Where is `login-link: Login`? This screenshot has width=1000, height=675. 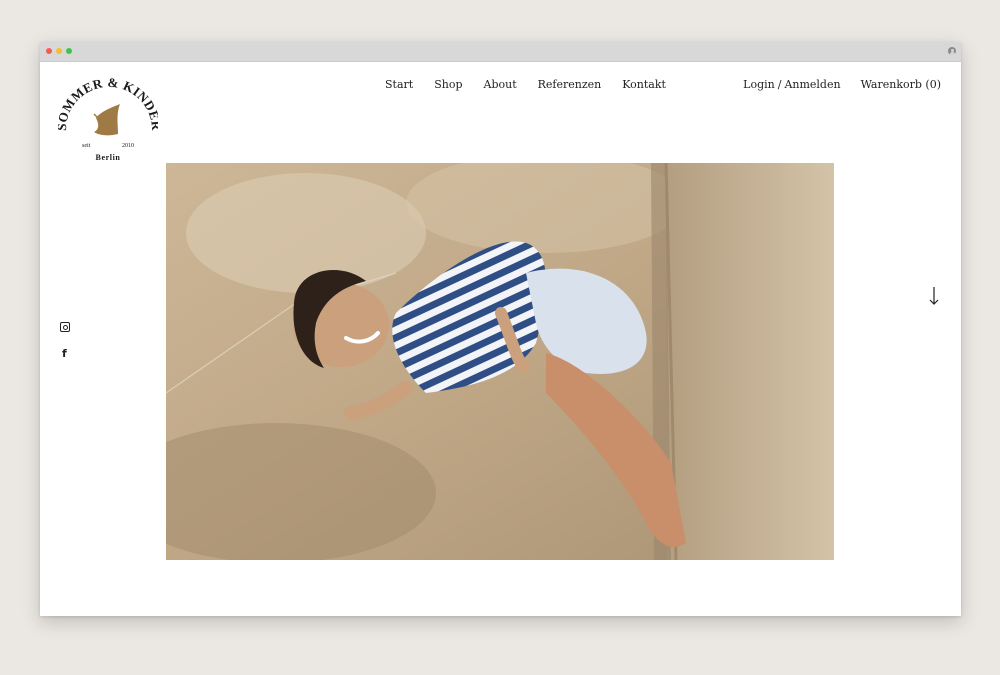
login-link: Login is located at coordinates (759, 84).